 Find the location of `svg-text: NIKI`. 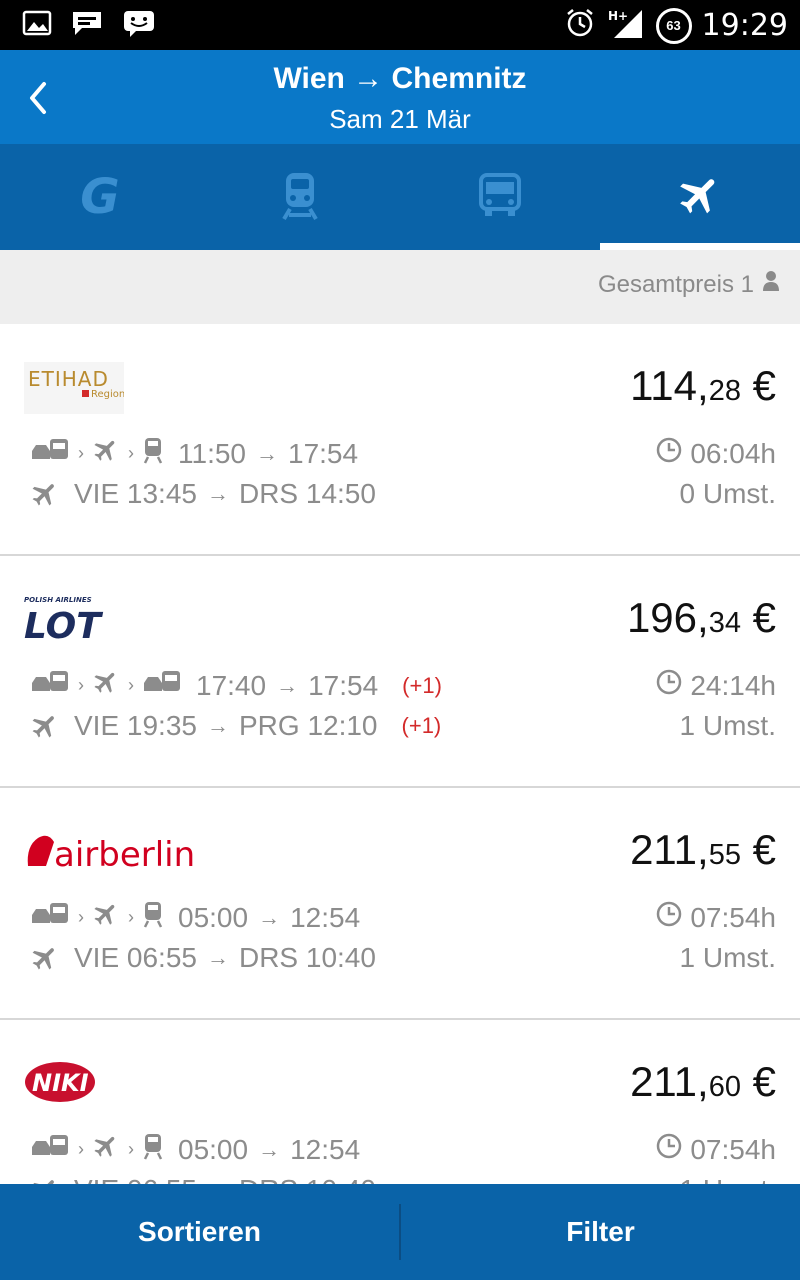

svg-text: NIKI is located at coordinates (60, 1083).